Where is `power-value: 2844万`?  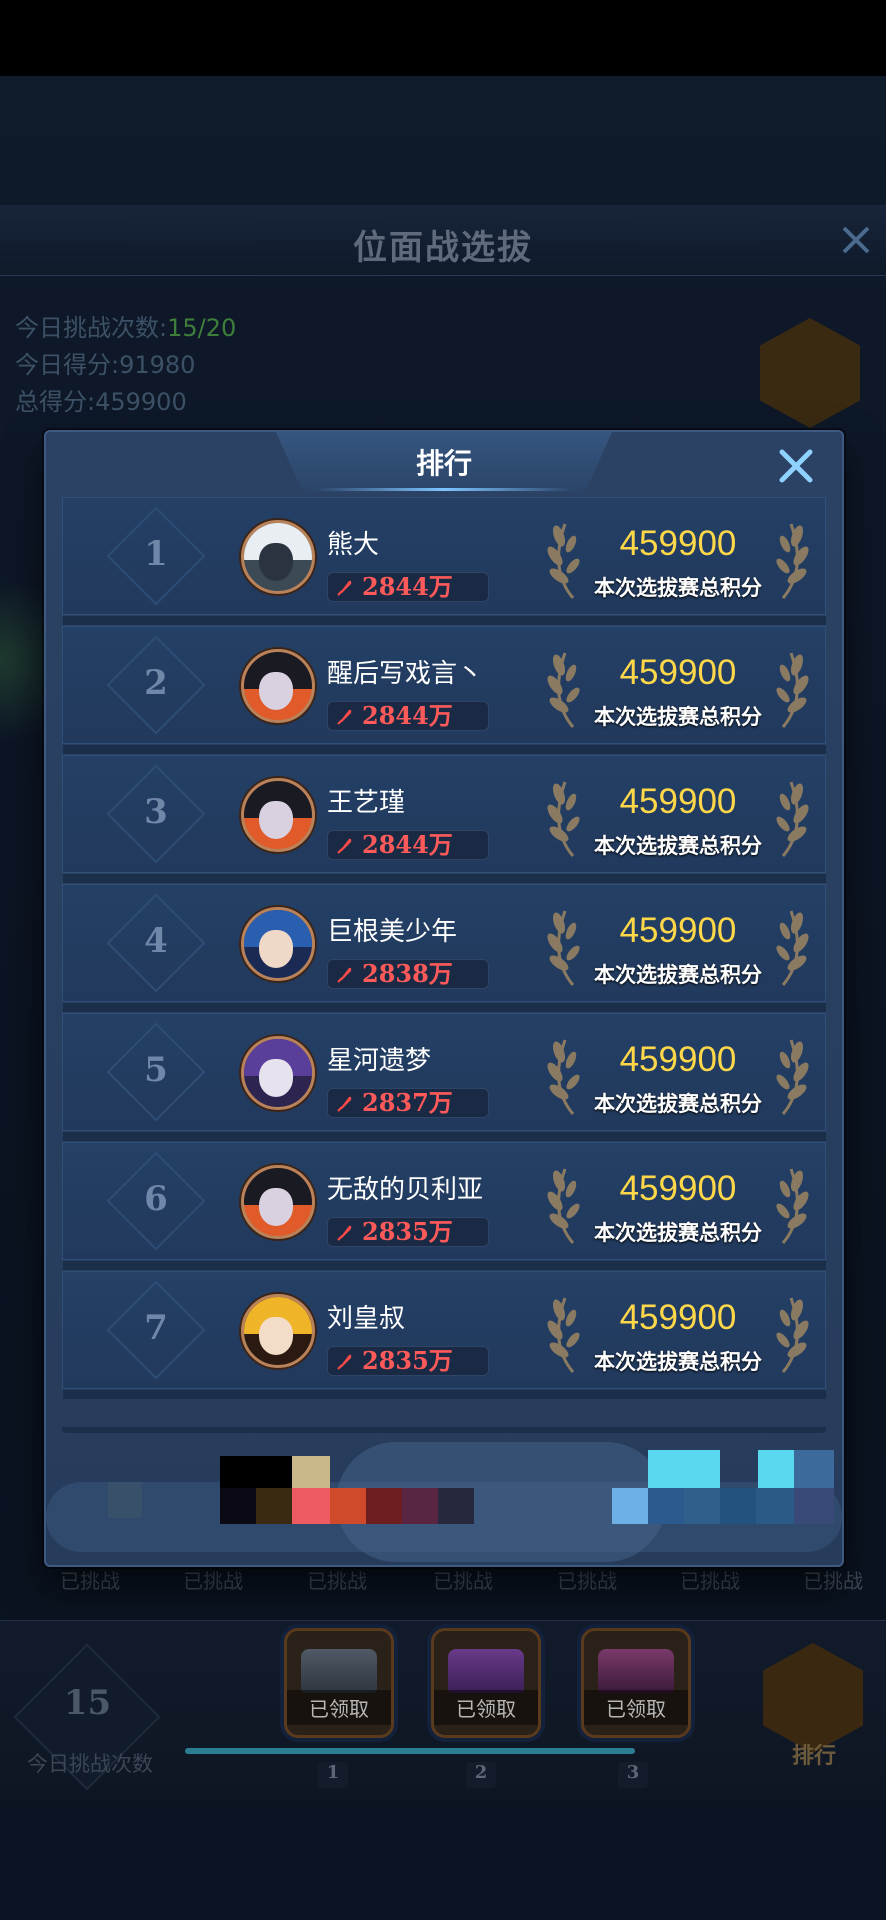 power-value: 2844万 is located at coordinates (407, 844).